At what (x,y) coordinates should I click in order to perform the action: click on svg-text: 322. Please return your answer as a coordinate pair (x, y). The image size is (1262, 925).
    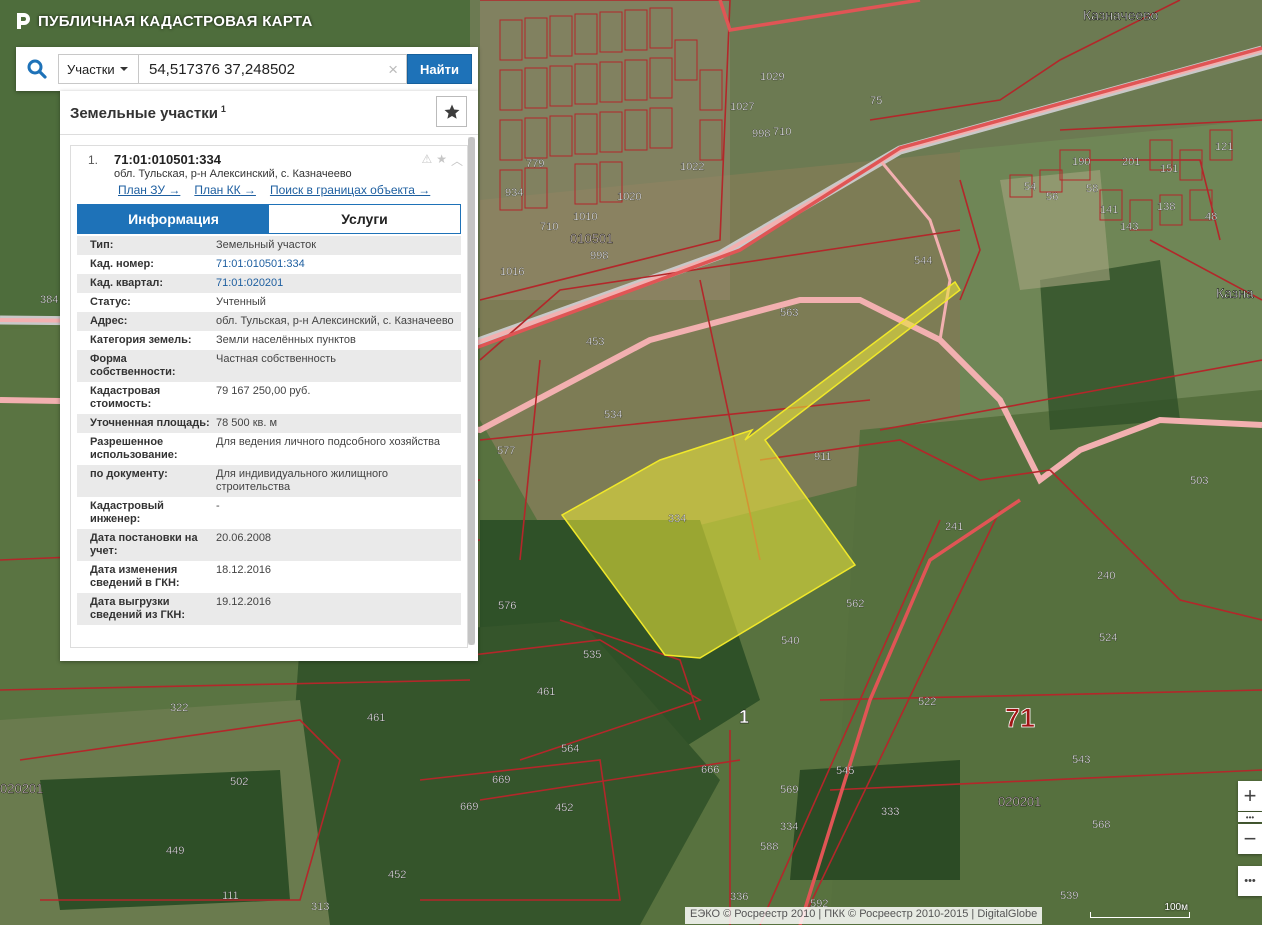
    Looking at the image, I should click on (179, 708).